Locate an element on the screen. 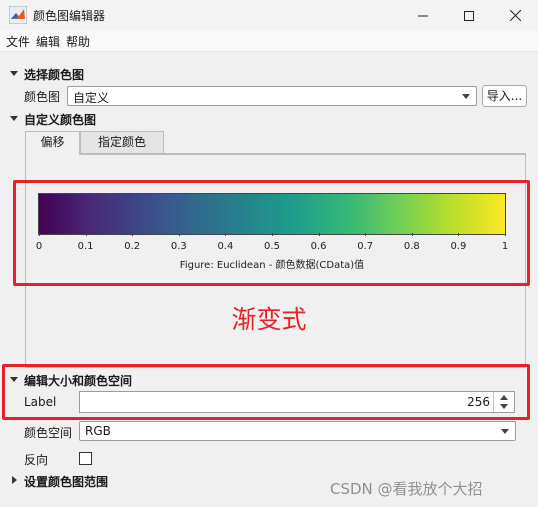 The height and width of the screenshot is (507, 538). tab-specify-colors: 指定颜色 is located at coordinates (122, 142).